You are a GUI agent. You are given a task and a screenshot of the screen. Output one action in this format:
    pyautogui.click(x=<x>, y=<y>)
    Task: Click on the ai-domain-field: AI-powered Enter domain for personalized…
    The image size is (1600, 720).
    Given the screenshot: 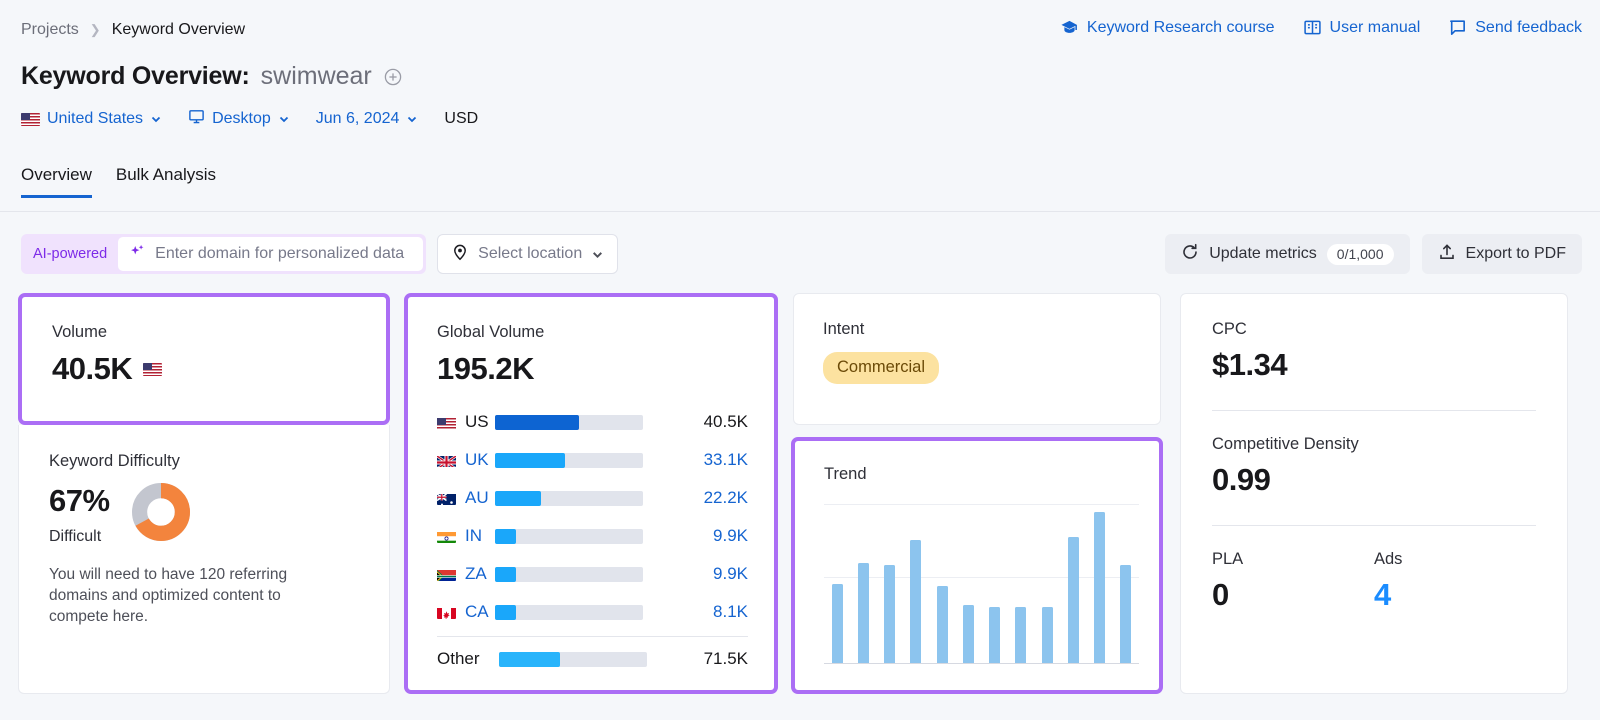 What is the action you would take?
    pyautogui.click(x=224, y=254)
    